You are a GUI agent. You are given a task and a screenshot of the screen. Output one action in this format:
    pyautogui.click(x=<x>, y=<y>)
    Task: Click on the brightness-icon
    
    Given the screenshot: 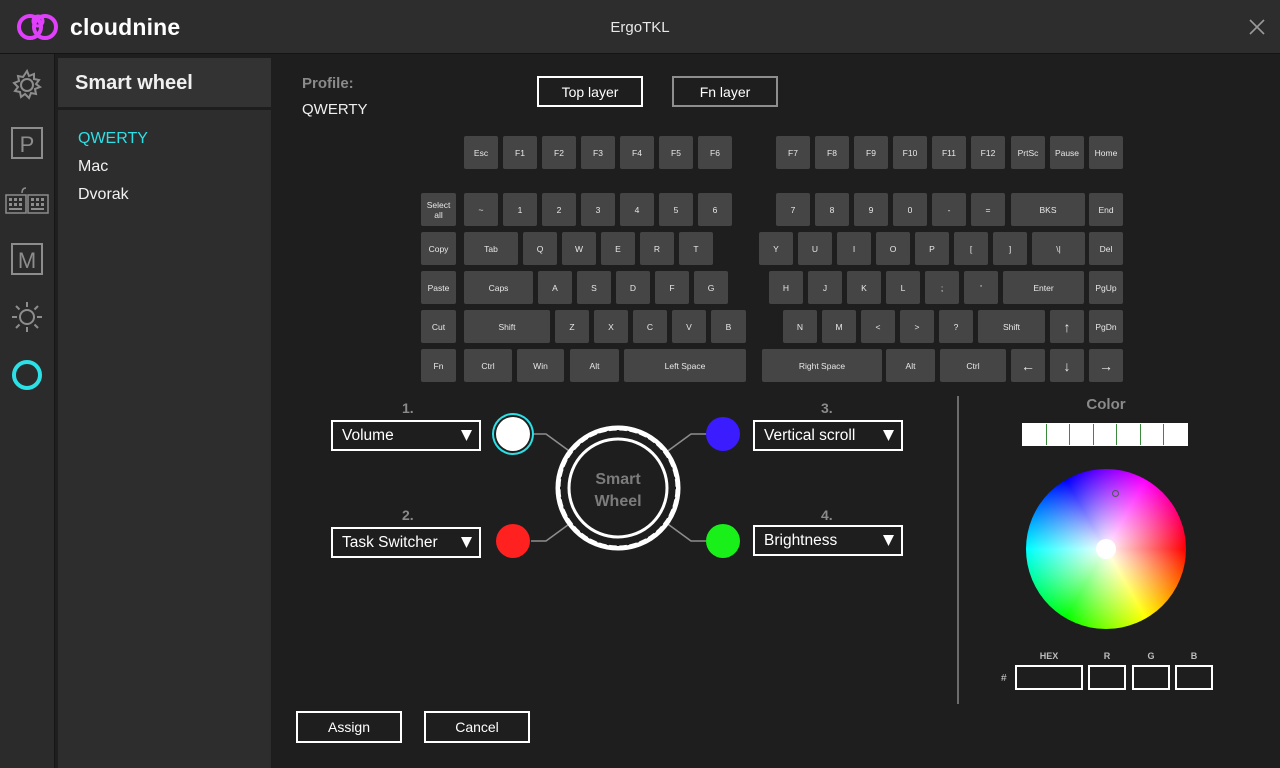 What is the action you would take?
    pyautogui.click(x=27, y=317)
    